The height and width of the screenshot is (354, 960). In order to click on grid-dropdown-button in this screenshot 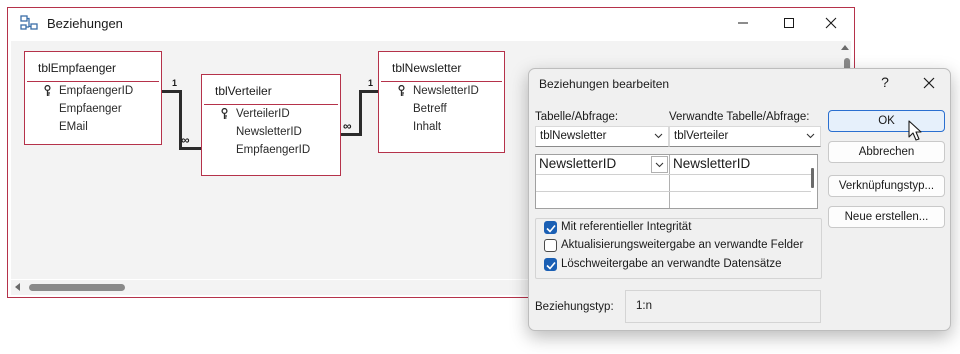, I will do `click(659, 164)`.